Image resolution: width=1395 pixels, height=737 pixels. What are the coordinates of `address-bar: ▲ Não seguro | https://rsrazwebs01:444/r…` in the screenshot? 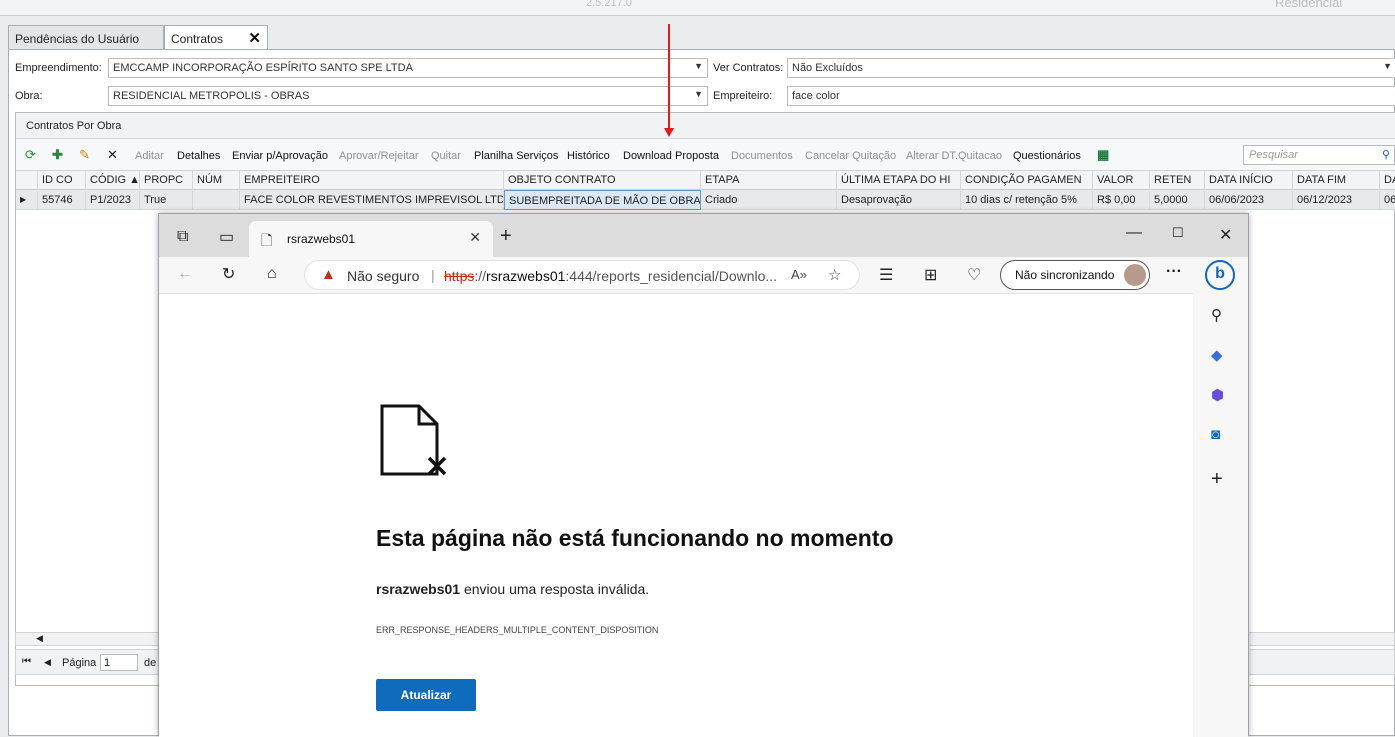 It's located at (582, 275).